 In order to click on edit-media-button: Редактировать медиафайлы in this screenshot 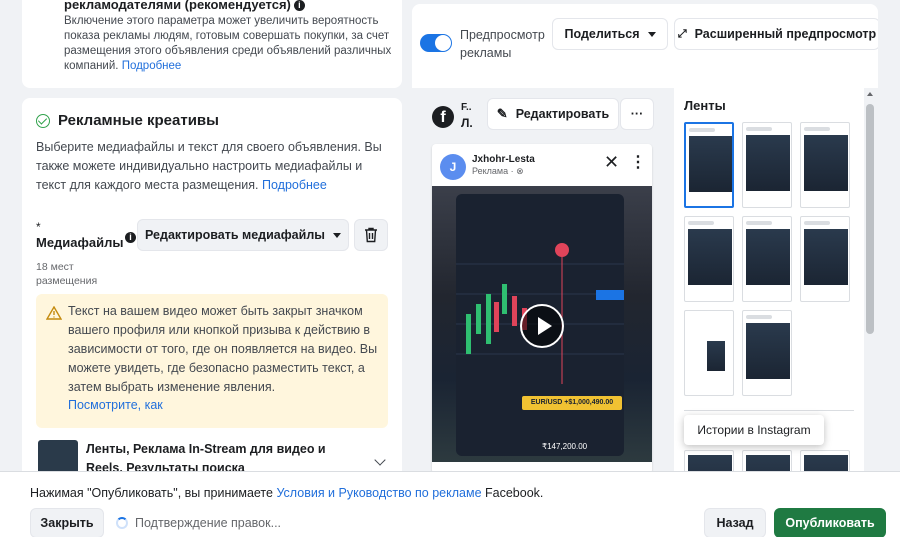, I will do `click(243, 235)`.